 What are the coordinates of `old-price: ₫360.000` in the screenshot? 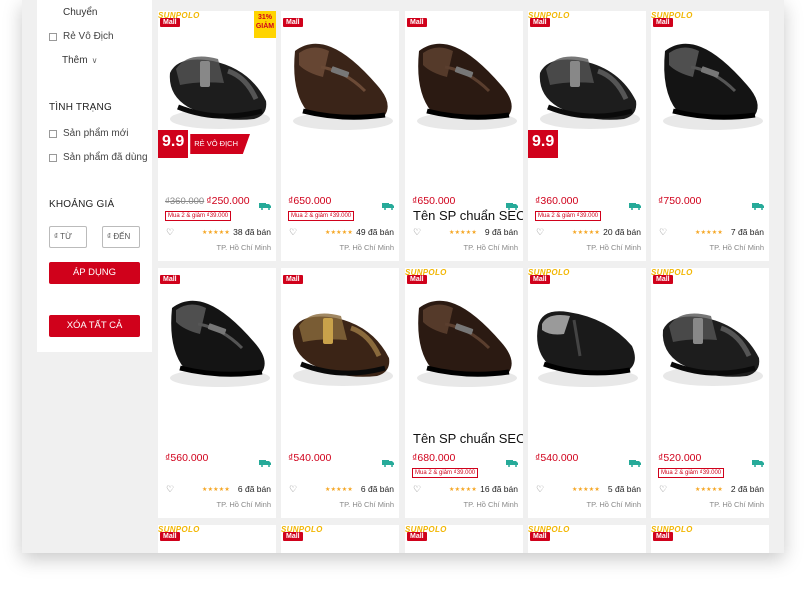 It's located at (185, 201).